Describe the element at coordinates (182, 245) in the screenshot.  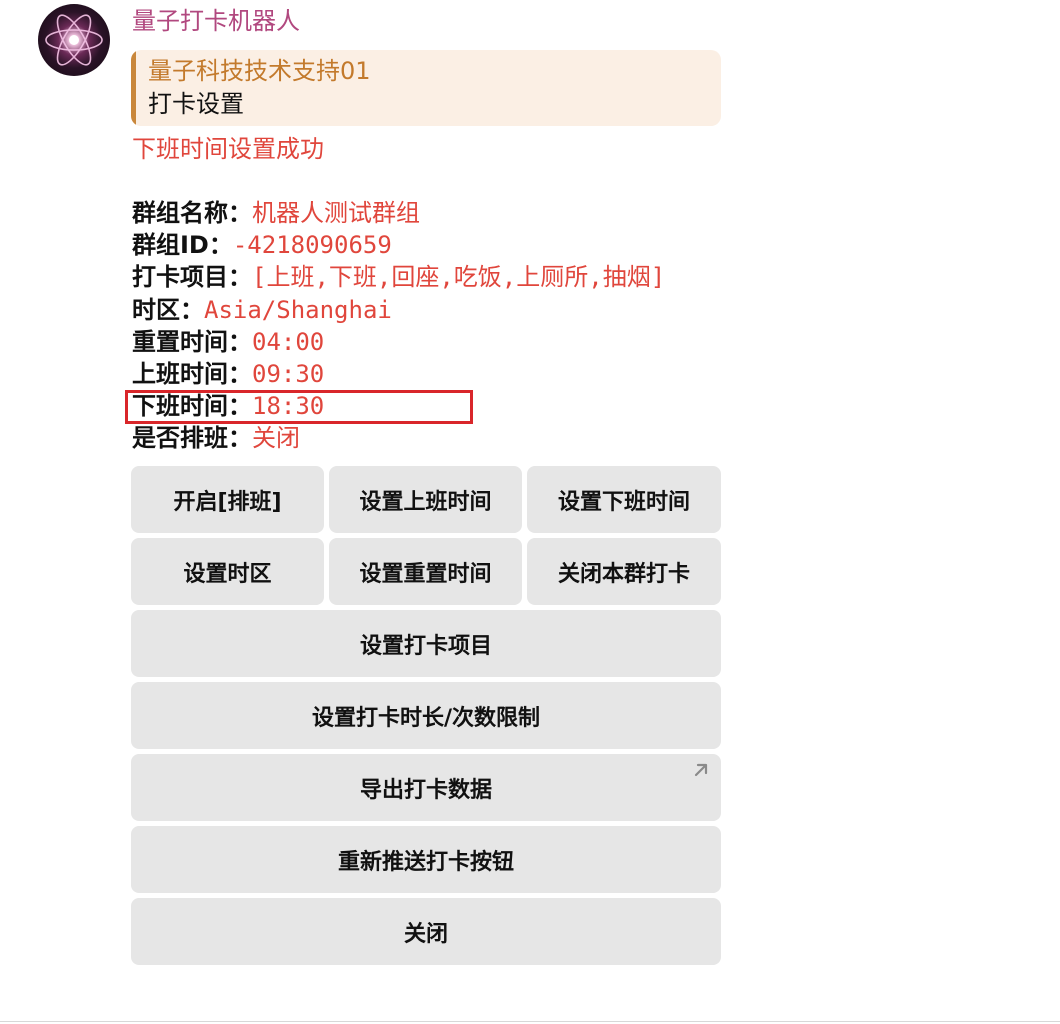
I see `info-label: 群组ID：` at that location.